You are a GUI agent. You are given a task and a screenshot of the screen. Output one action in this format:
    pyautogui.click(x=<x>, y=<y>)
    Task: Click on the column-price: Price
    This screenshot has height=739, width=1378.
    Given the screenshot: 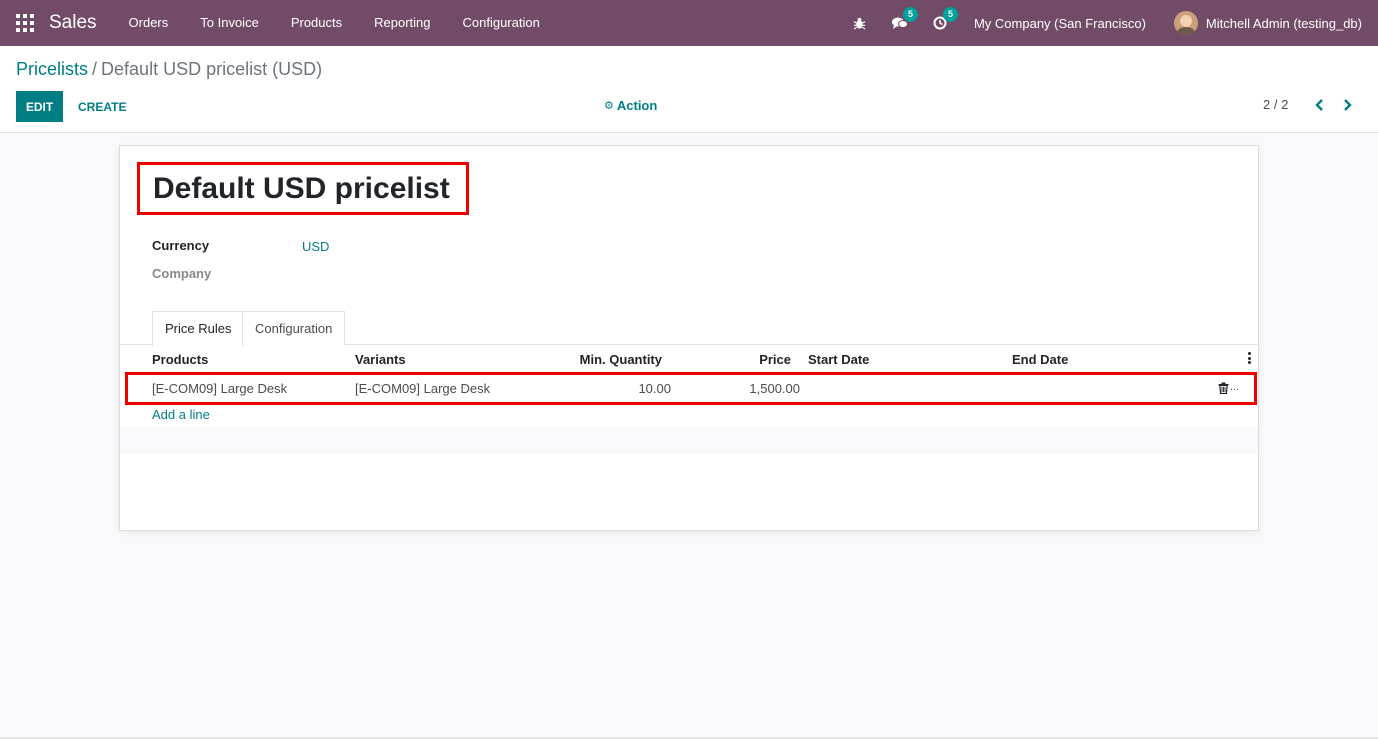 What is the action you would take?
    pyautogui.click(x=745, y=359)
    